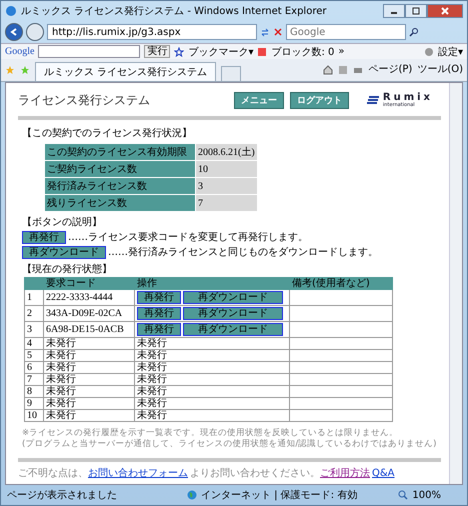 The width and height of the screenshot is (468, 506). I want to click on row-number: 1, so click(34, 298).